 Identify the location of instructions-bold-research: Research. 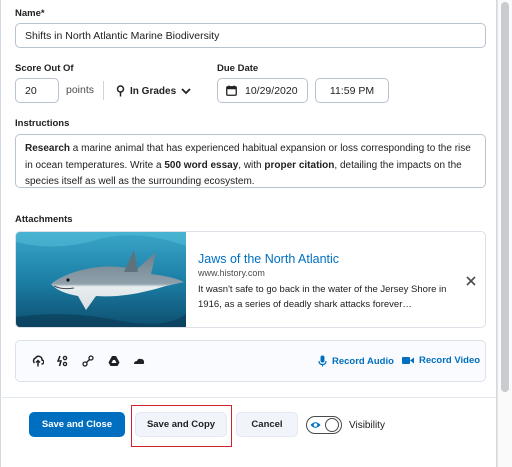
(48, 148).